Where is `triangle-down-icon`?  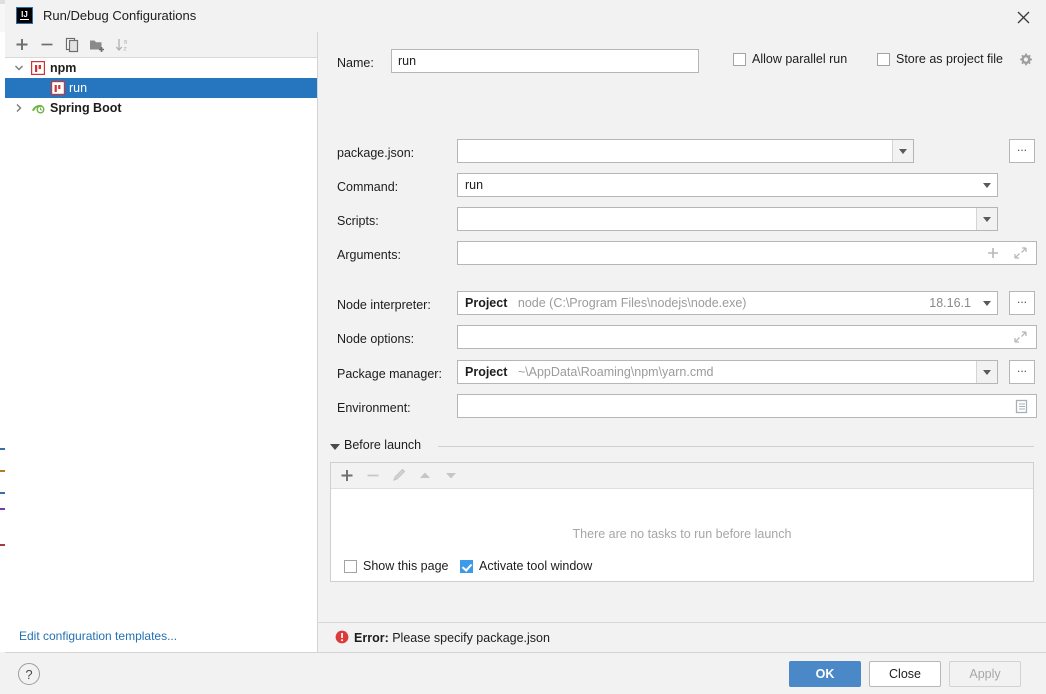
triangle-down-icon is located at coordinates (335, 447).